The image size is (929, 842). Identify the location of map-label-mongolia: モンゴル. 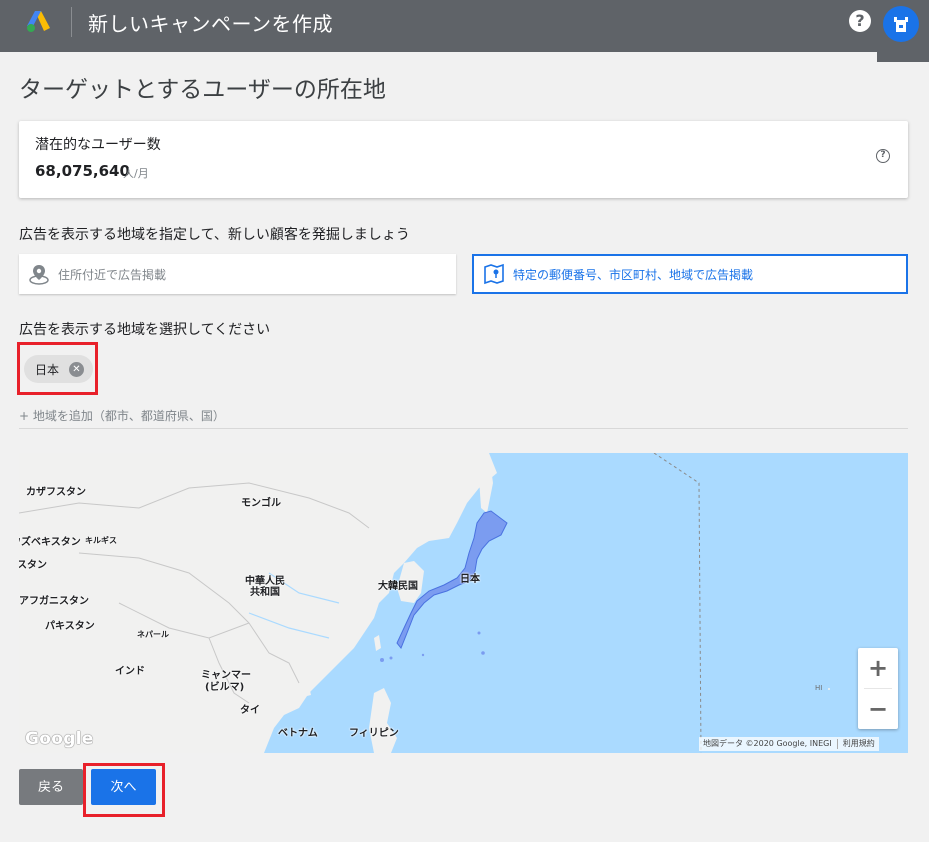
(261, 503).